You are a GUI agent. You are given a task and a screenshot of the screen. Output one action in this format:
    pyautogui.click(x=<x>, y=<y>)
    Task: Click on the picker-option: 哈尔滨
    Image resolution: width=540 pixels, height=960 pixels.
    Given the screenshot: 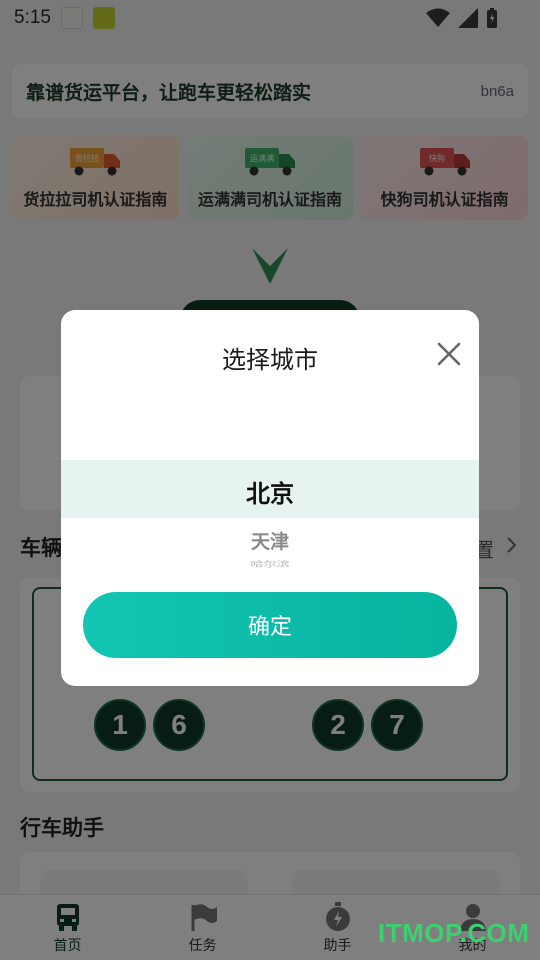 What is the action you would take?
    pyautogui.click(x=270, y=563)
    